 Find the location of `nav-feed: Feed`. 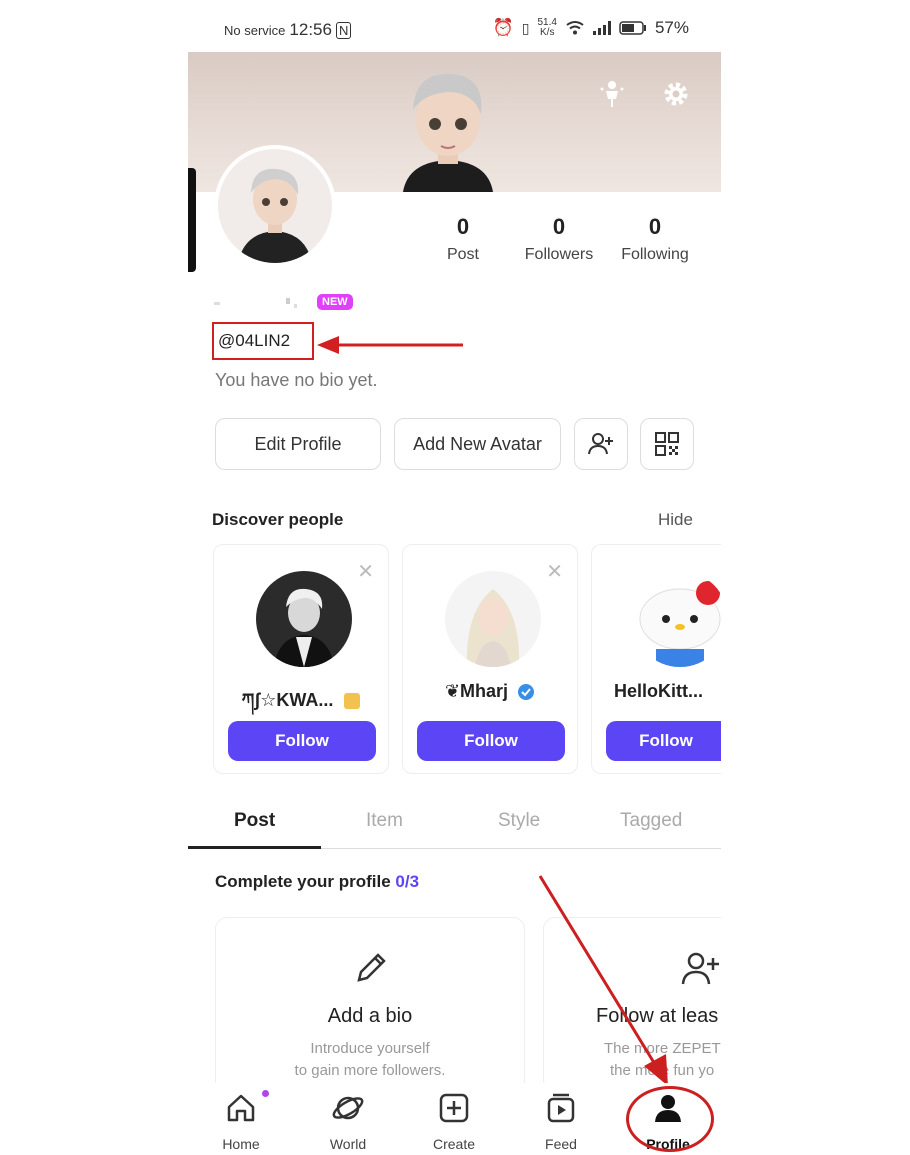

nav-feed: Feed is located at coordinates (561, 1121).